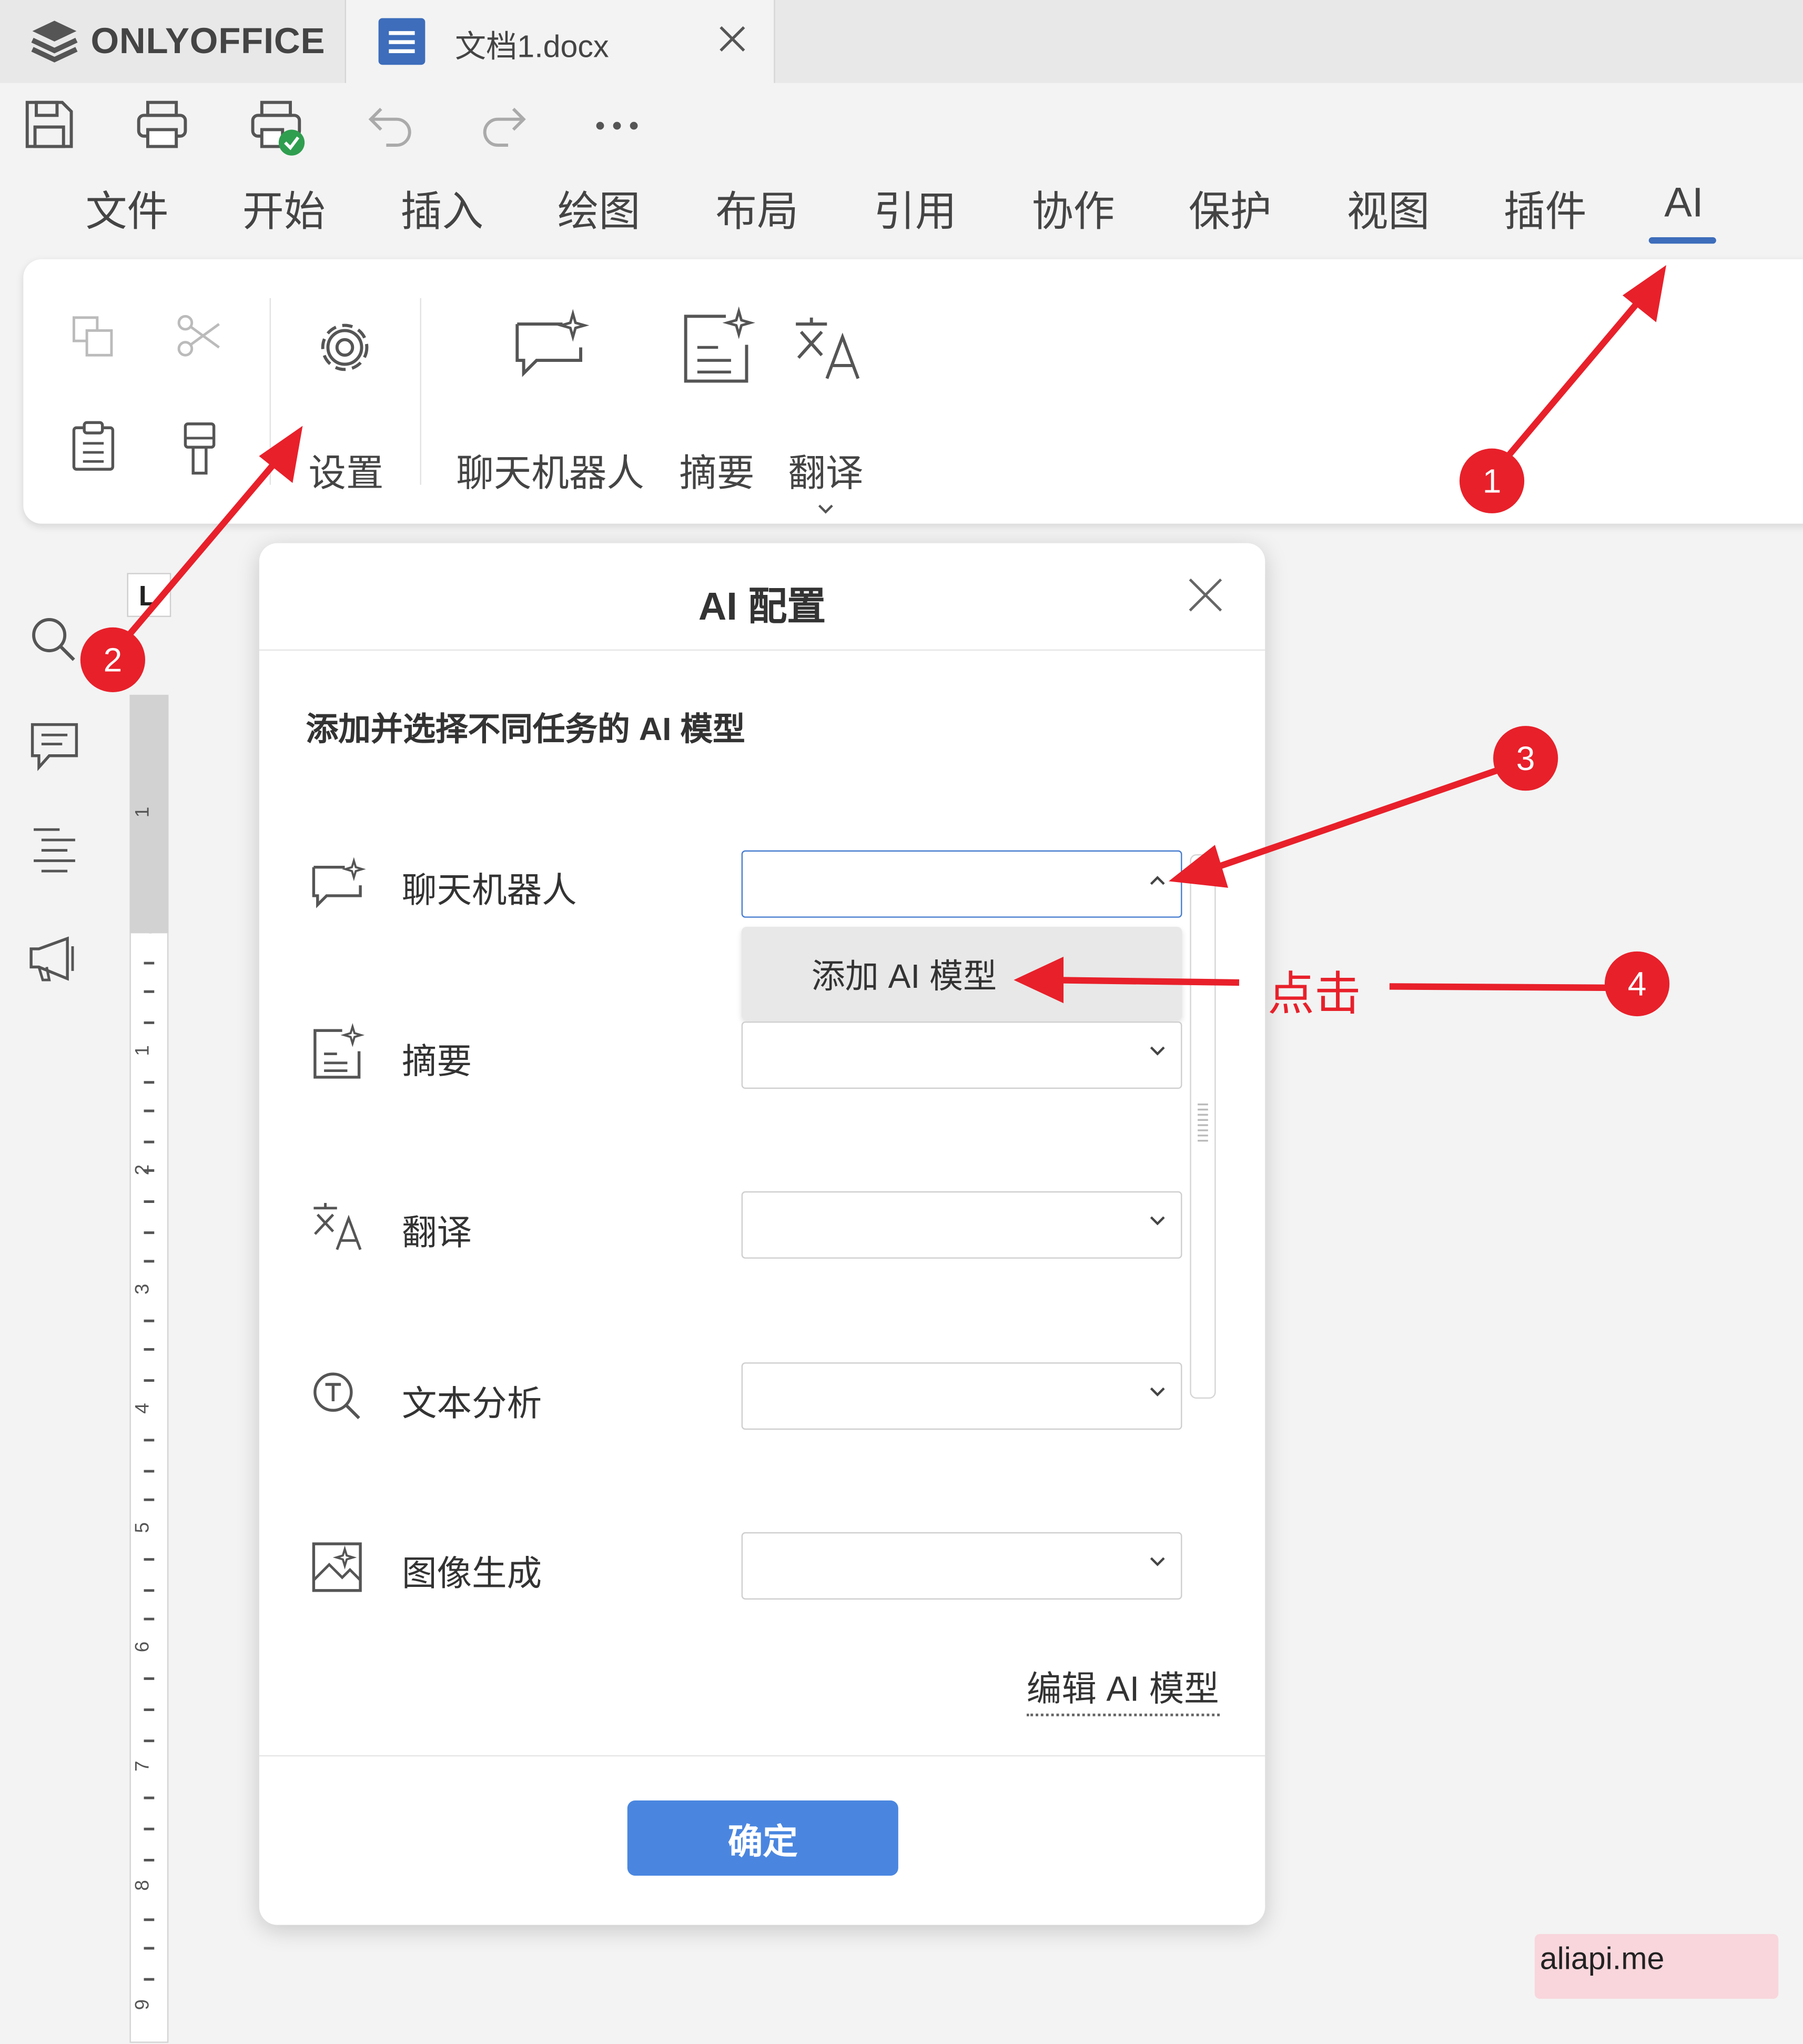  I want to click on watermark-text: aliapi.me, so click(1602, 1959).